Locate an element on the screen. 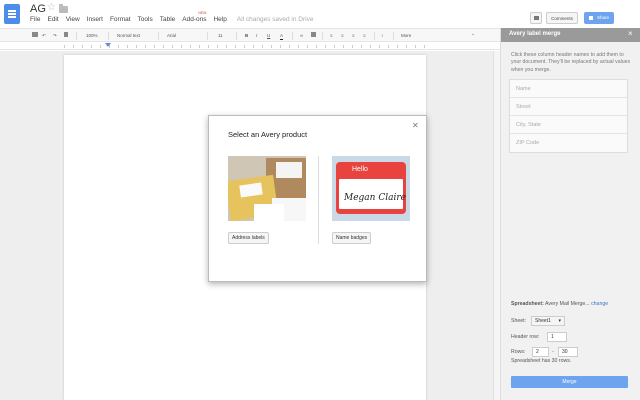  align-justify-icon: ≡ is located at coordinates (364, 36).